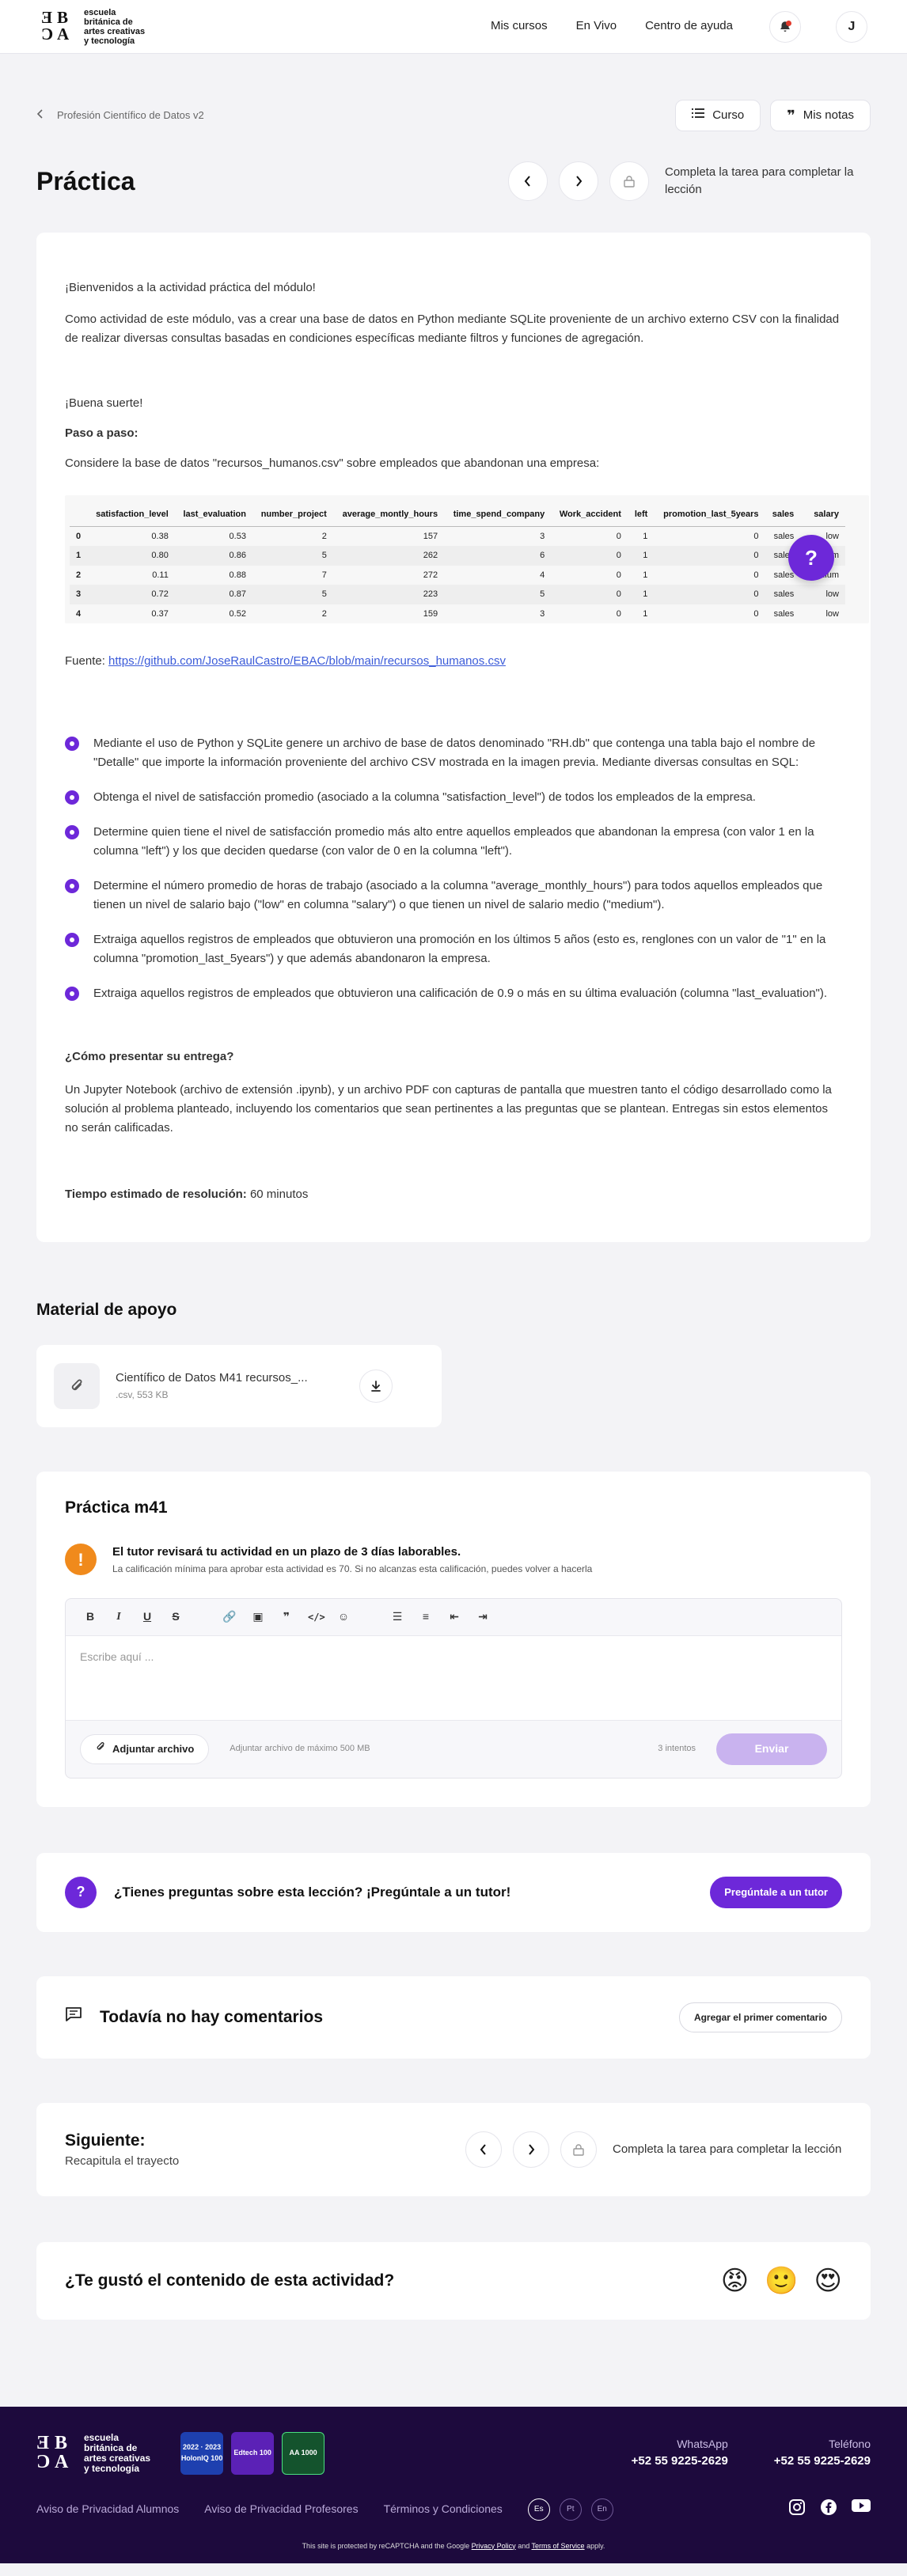 The height and width of the screenshot is (2576, 907). I want to click on table-cell: 0.87, so click(213, 594).